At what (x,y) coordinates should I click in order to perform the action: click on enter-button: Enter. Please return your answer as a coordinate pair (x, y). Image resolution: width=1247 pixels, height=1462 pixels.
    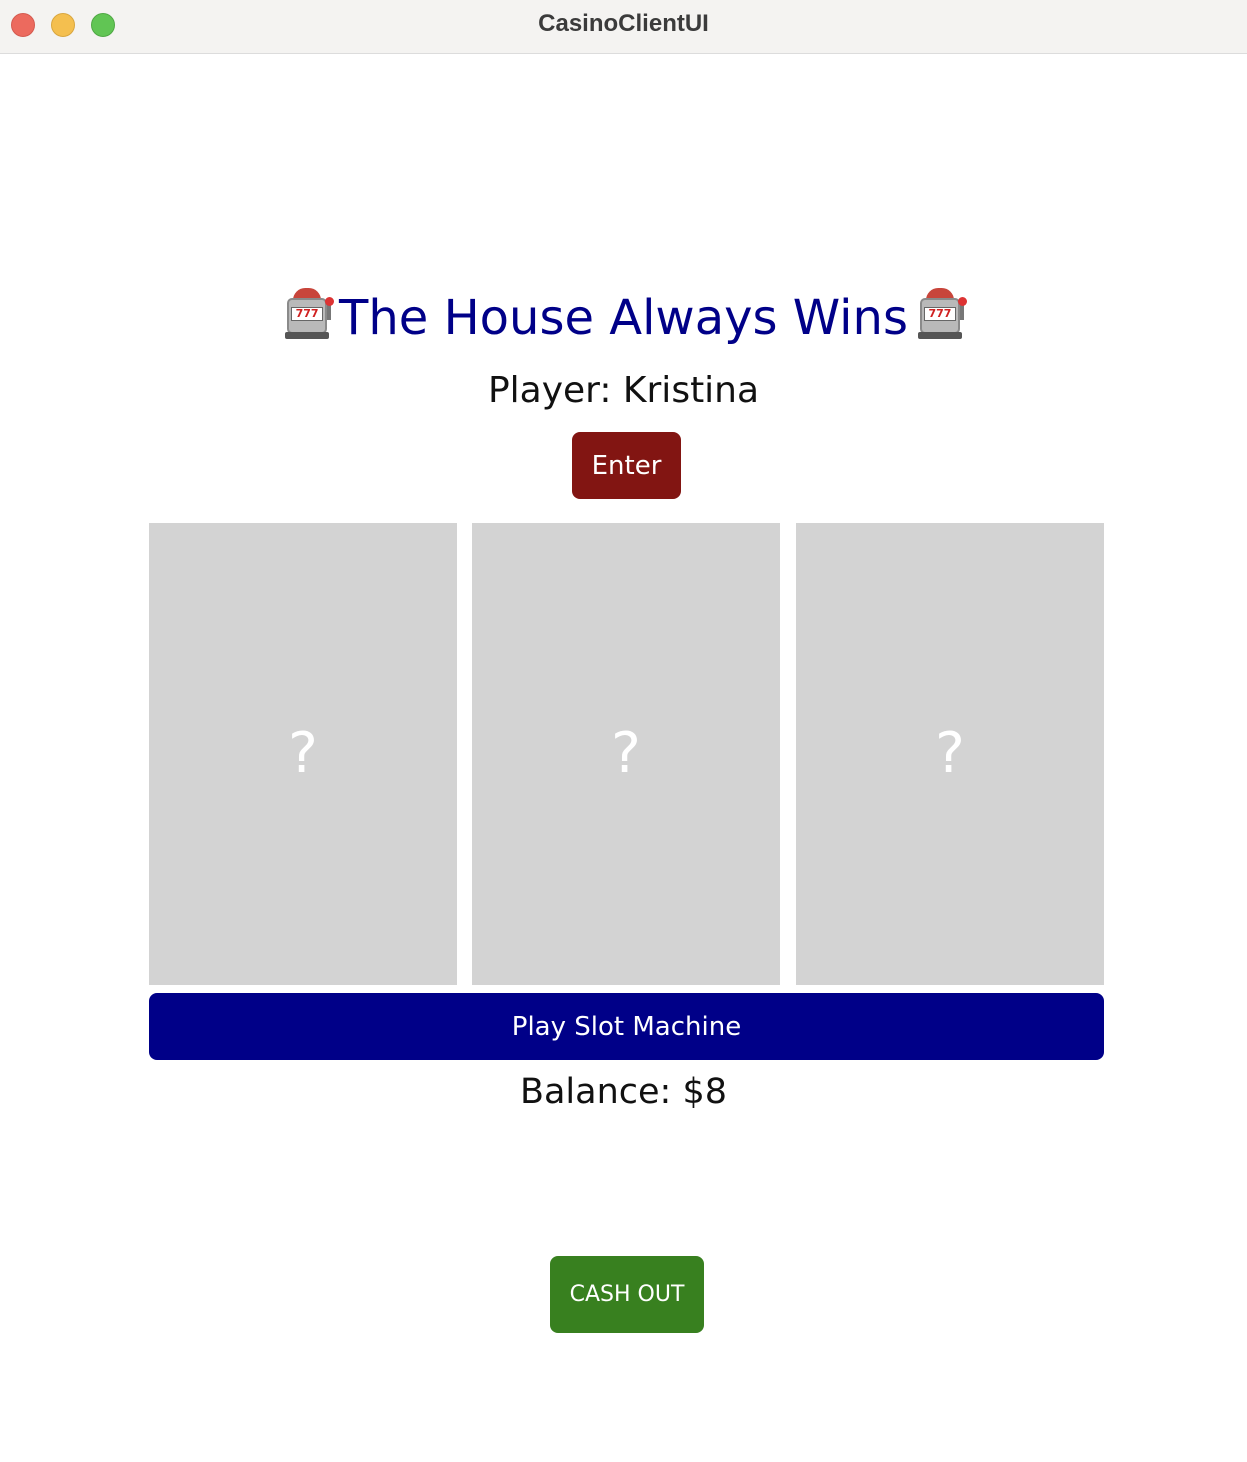
    Looking at the image, I should click on (626, 465).